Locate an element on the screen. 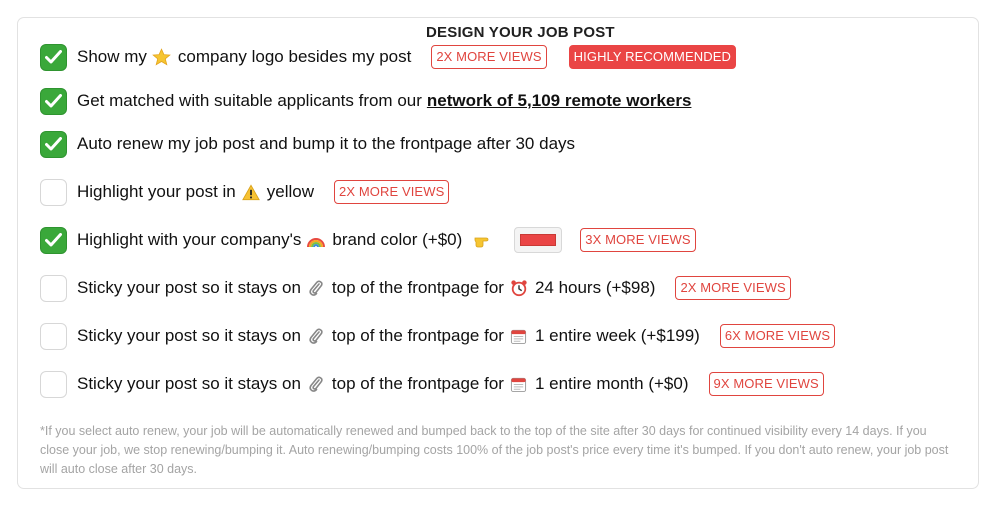 The image size is (1000, 510). views-badge: 9X MORE VIEWS is located at coordinates (766, 384).